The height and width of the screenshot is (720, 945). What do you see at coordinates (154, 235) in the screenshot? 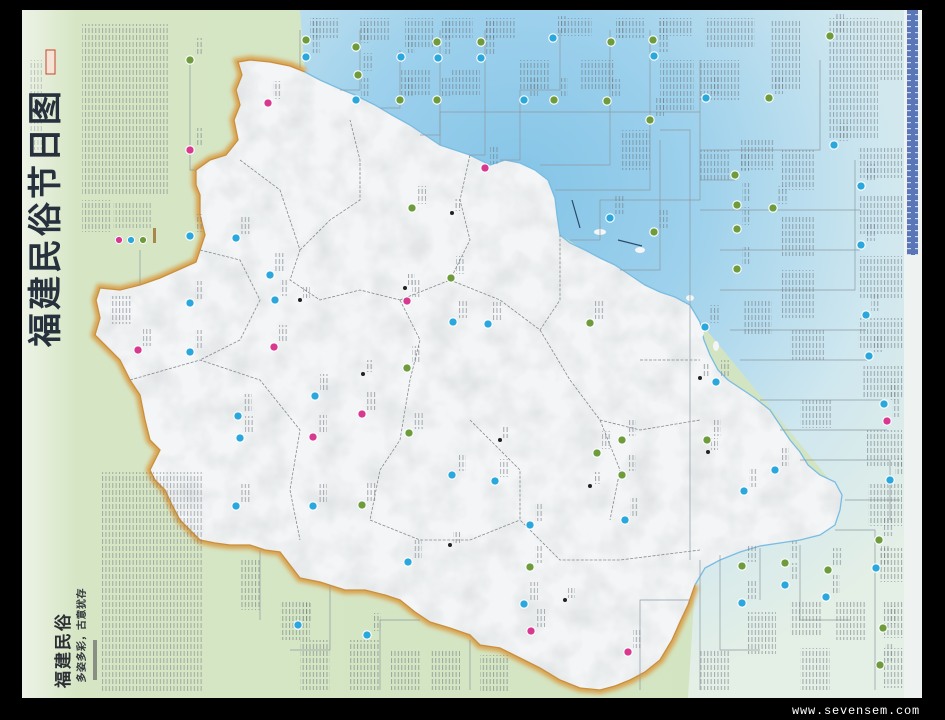
I see `legend-bar-brown` at bounding box center [154, 235].